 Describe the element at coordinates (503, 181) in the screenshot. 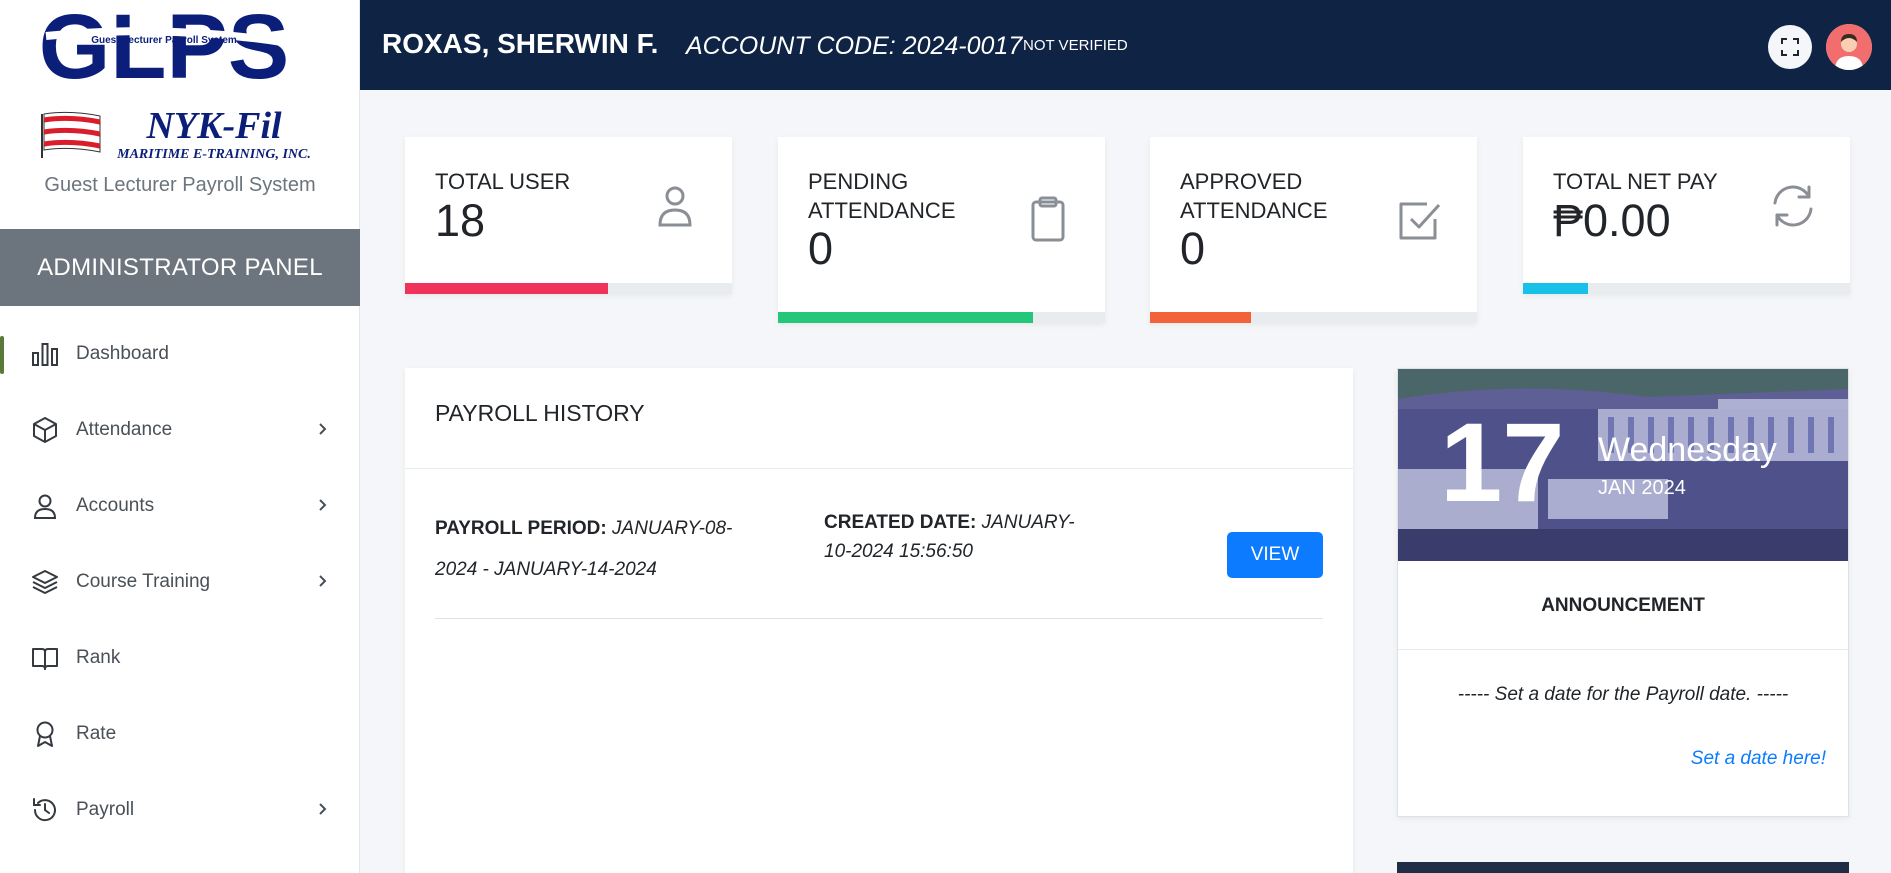

I see `stat-label: TOTAL USER` at that location.